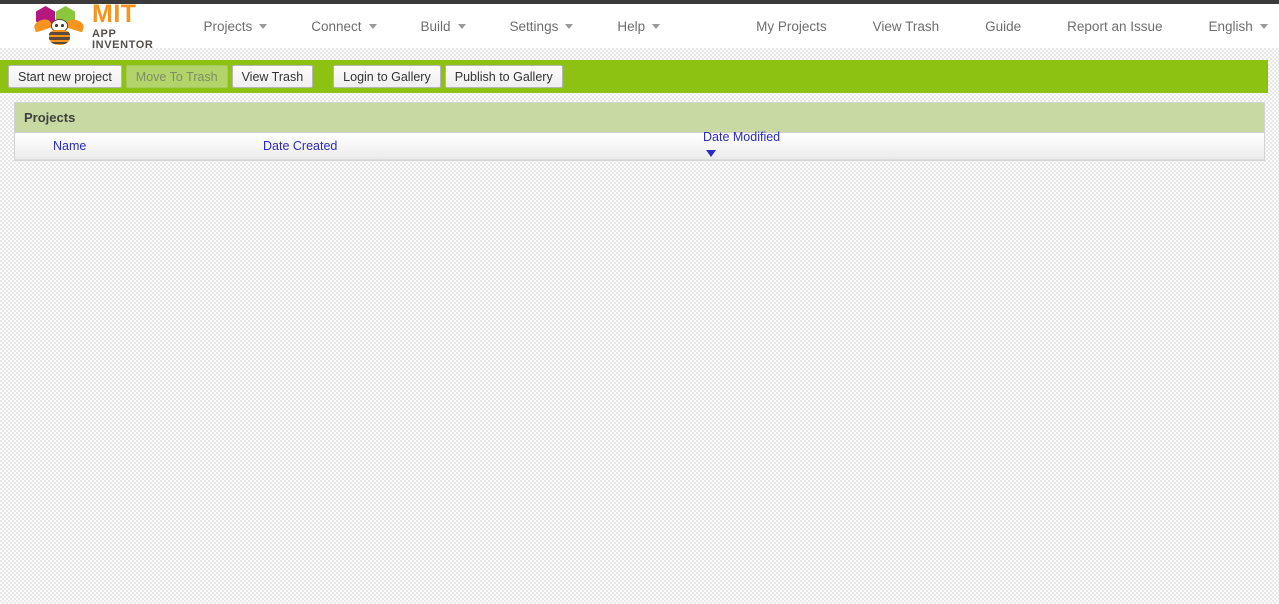 This screenshot has width=1279, height=604. What do you see at coordinates (503, 76) in the screenshot?
I see `publish-to-gallery-button: Publish to Gallery` at bounding box center [503, 76].